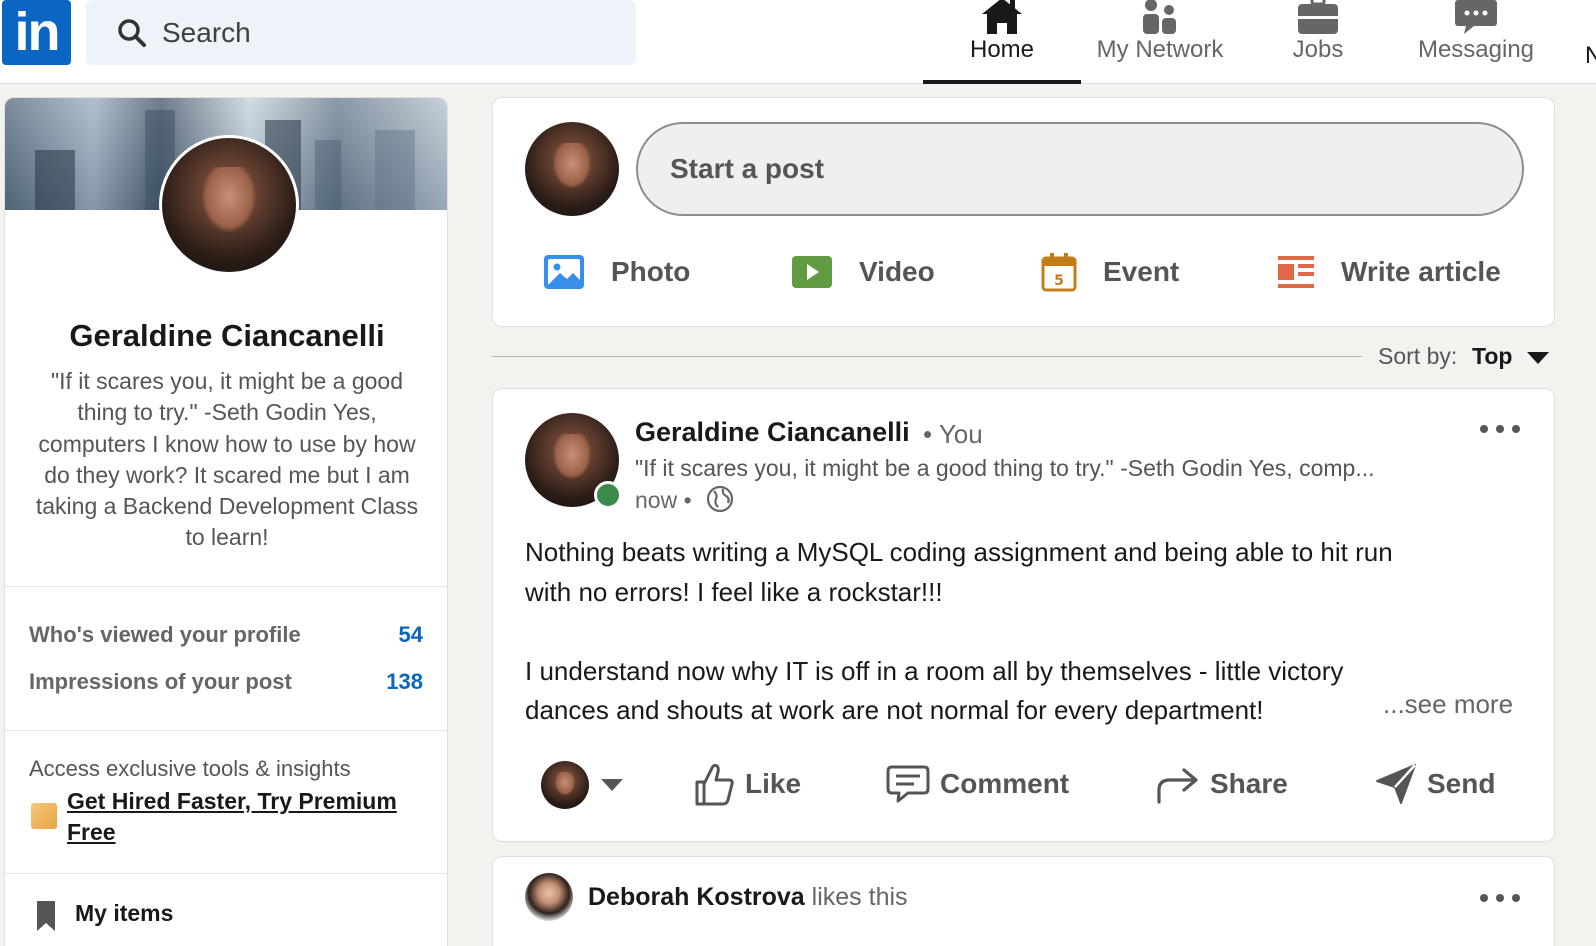  Describe the element at coordinates (165, 634) in the screenshot. I see `stat-label: Who's viewed your profile` at that location.